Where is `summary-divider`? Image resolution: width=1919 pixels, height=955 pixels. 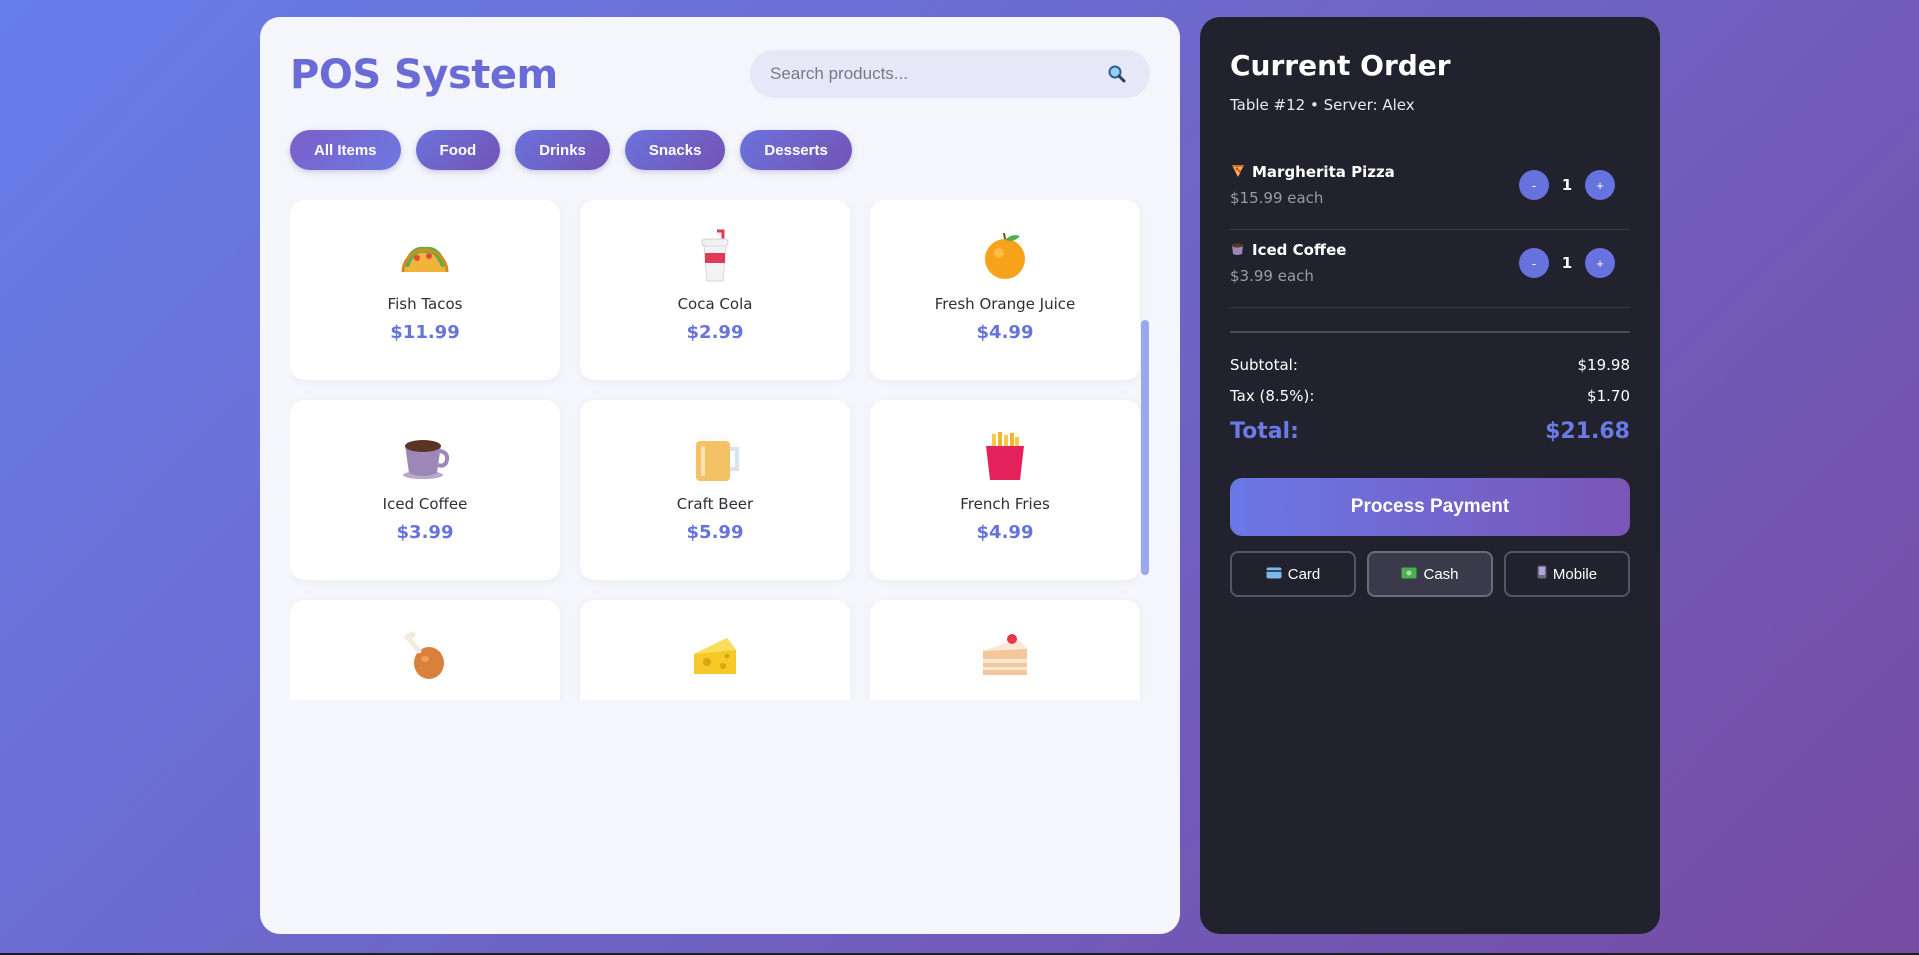
summary-divider is located at coordinates (1430, 332).